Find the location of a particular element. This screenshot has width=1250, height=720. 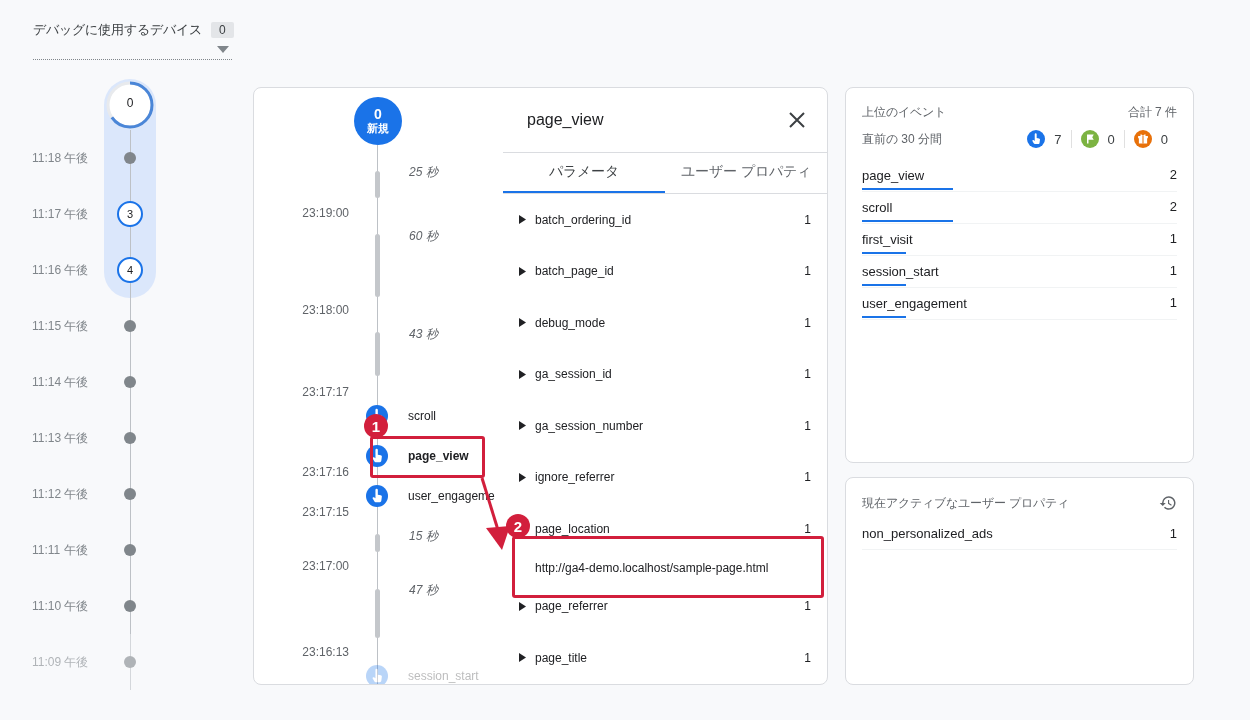

close-icon is located at coordinates (797, 120).